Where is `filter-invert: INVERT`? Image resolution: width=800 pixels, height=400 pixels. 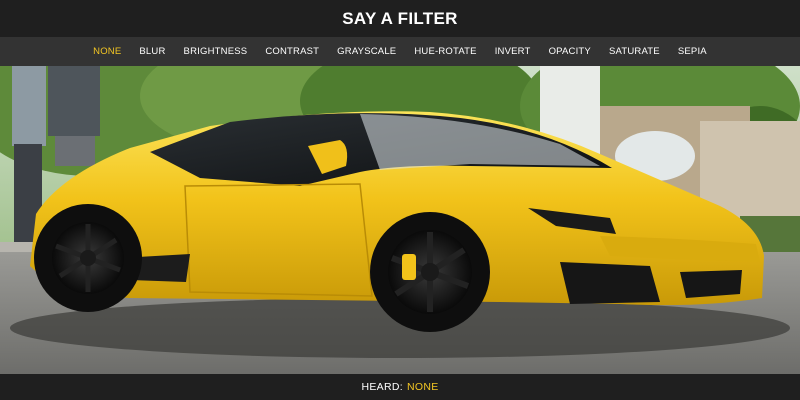
filter-invert: INVERT is located at coordinates (513, 51).